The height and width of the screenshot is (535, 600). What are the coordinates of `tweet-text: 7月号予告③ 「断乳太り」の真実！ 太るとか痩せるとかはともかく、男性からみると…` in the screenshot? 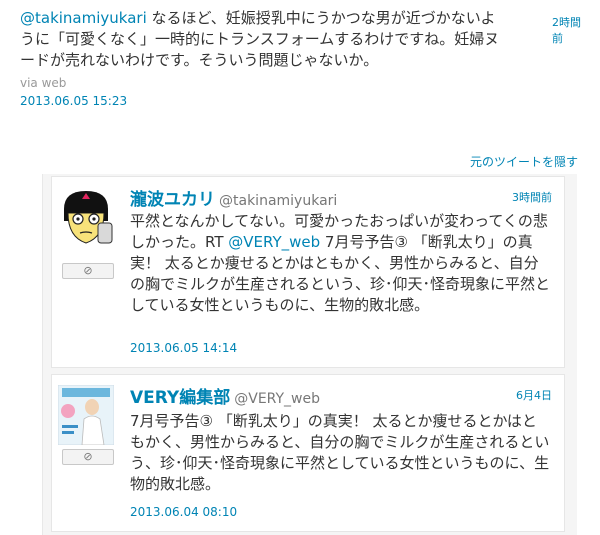 It's located at (340, 452).